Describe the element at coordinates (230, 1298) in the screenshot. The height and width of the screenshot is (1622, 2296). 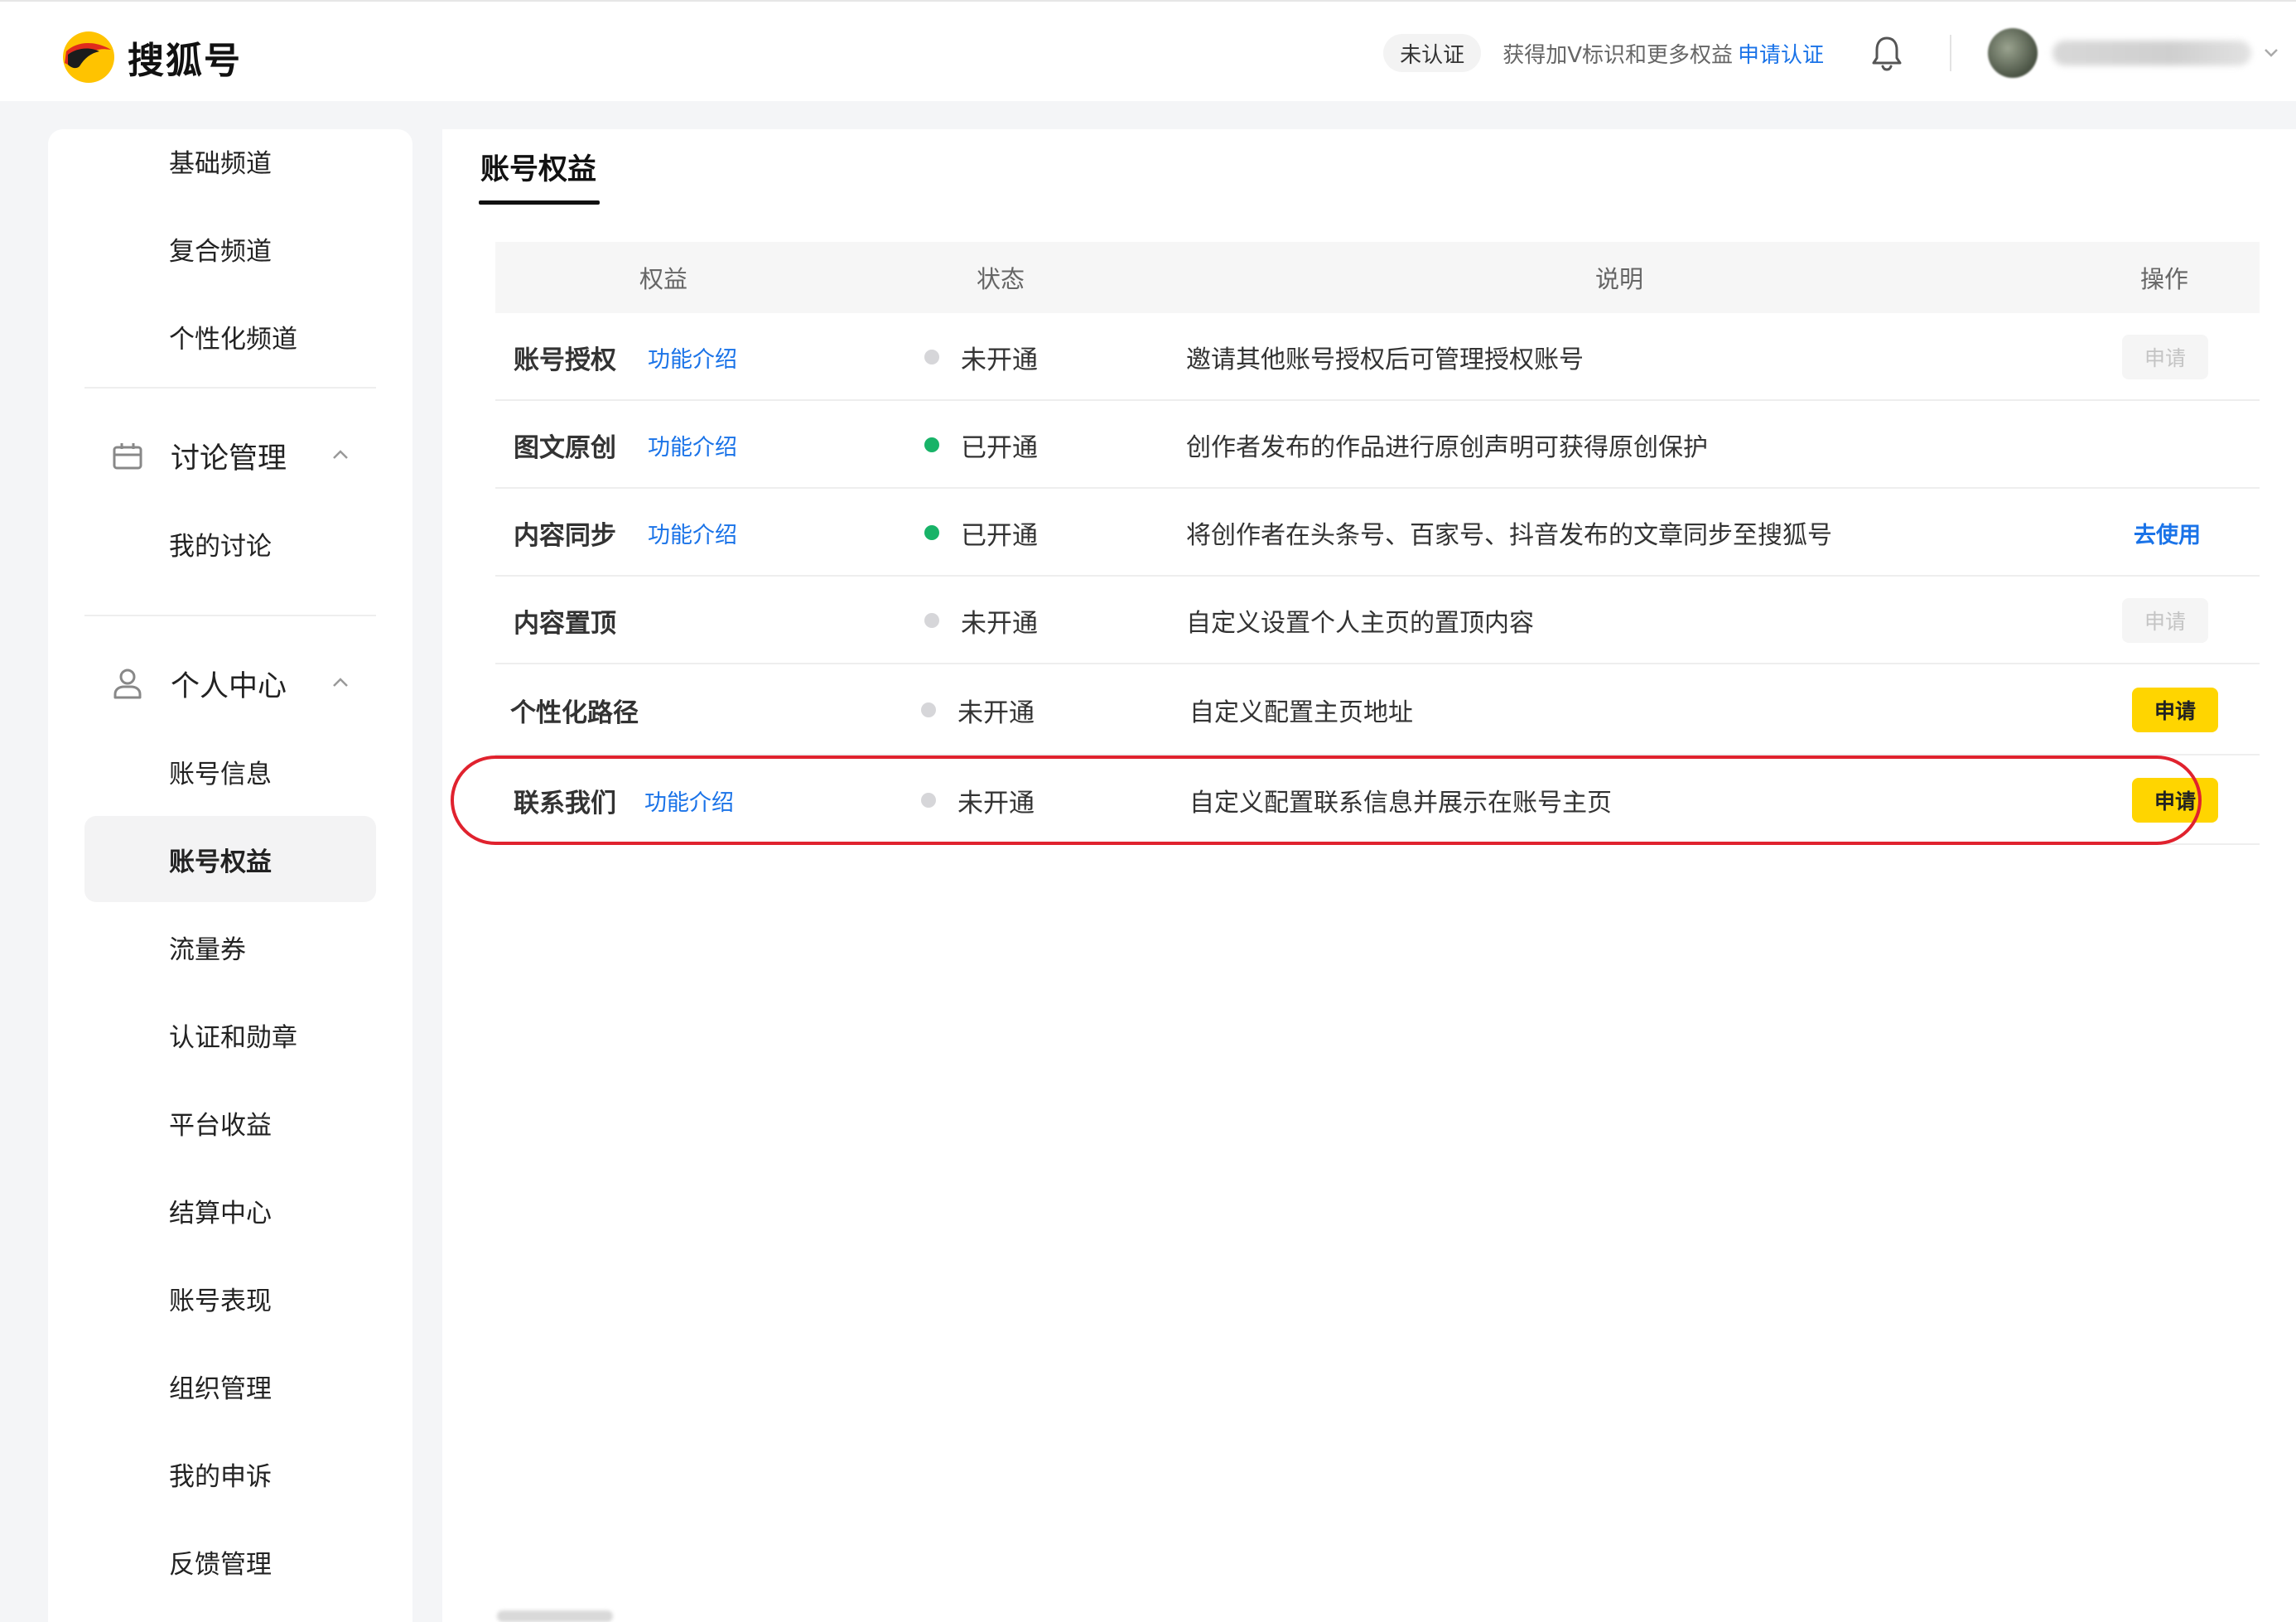
I see `sidebar-item-account-performance: 账号表现` at that location.